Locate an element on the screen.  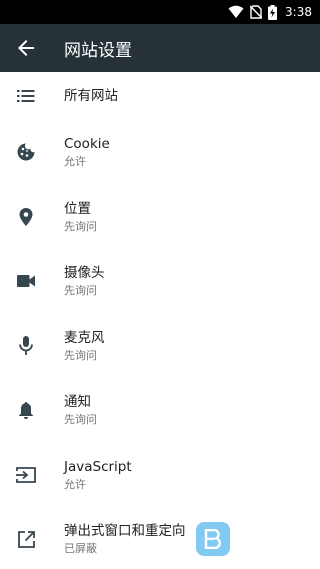
setting-camera: 摄像头 先询问 is located at coordinates (160, 281).